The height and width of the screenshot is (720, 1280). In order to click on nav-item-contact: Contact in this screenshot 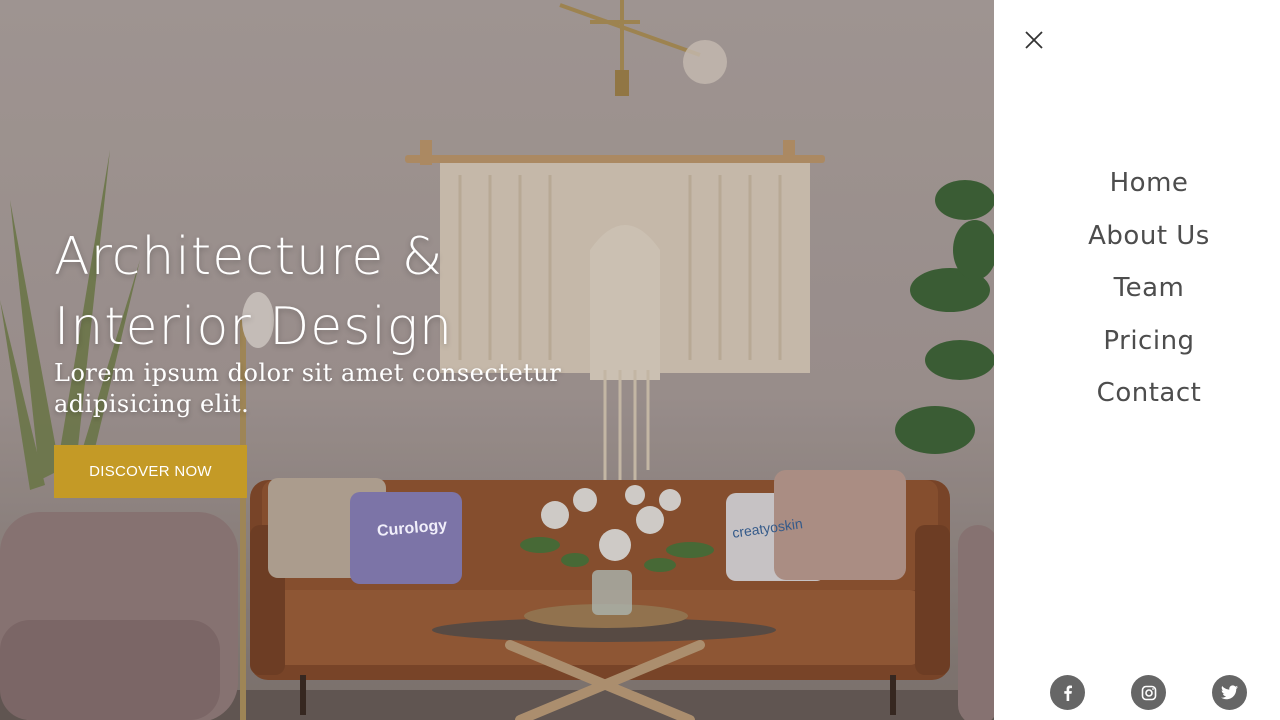, I will do `click(1137, 404)`.